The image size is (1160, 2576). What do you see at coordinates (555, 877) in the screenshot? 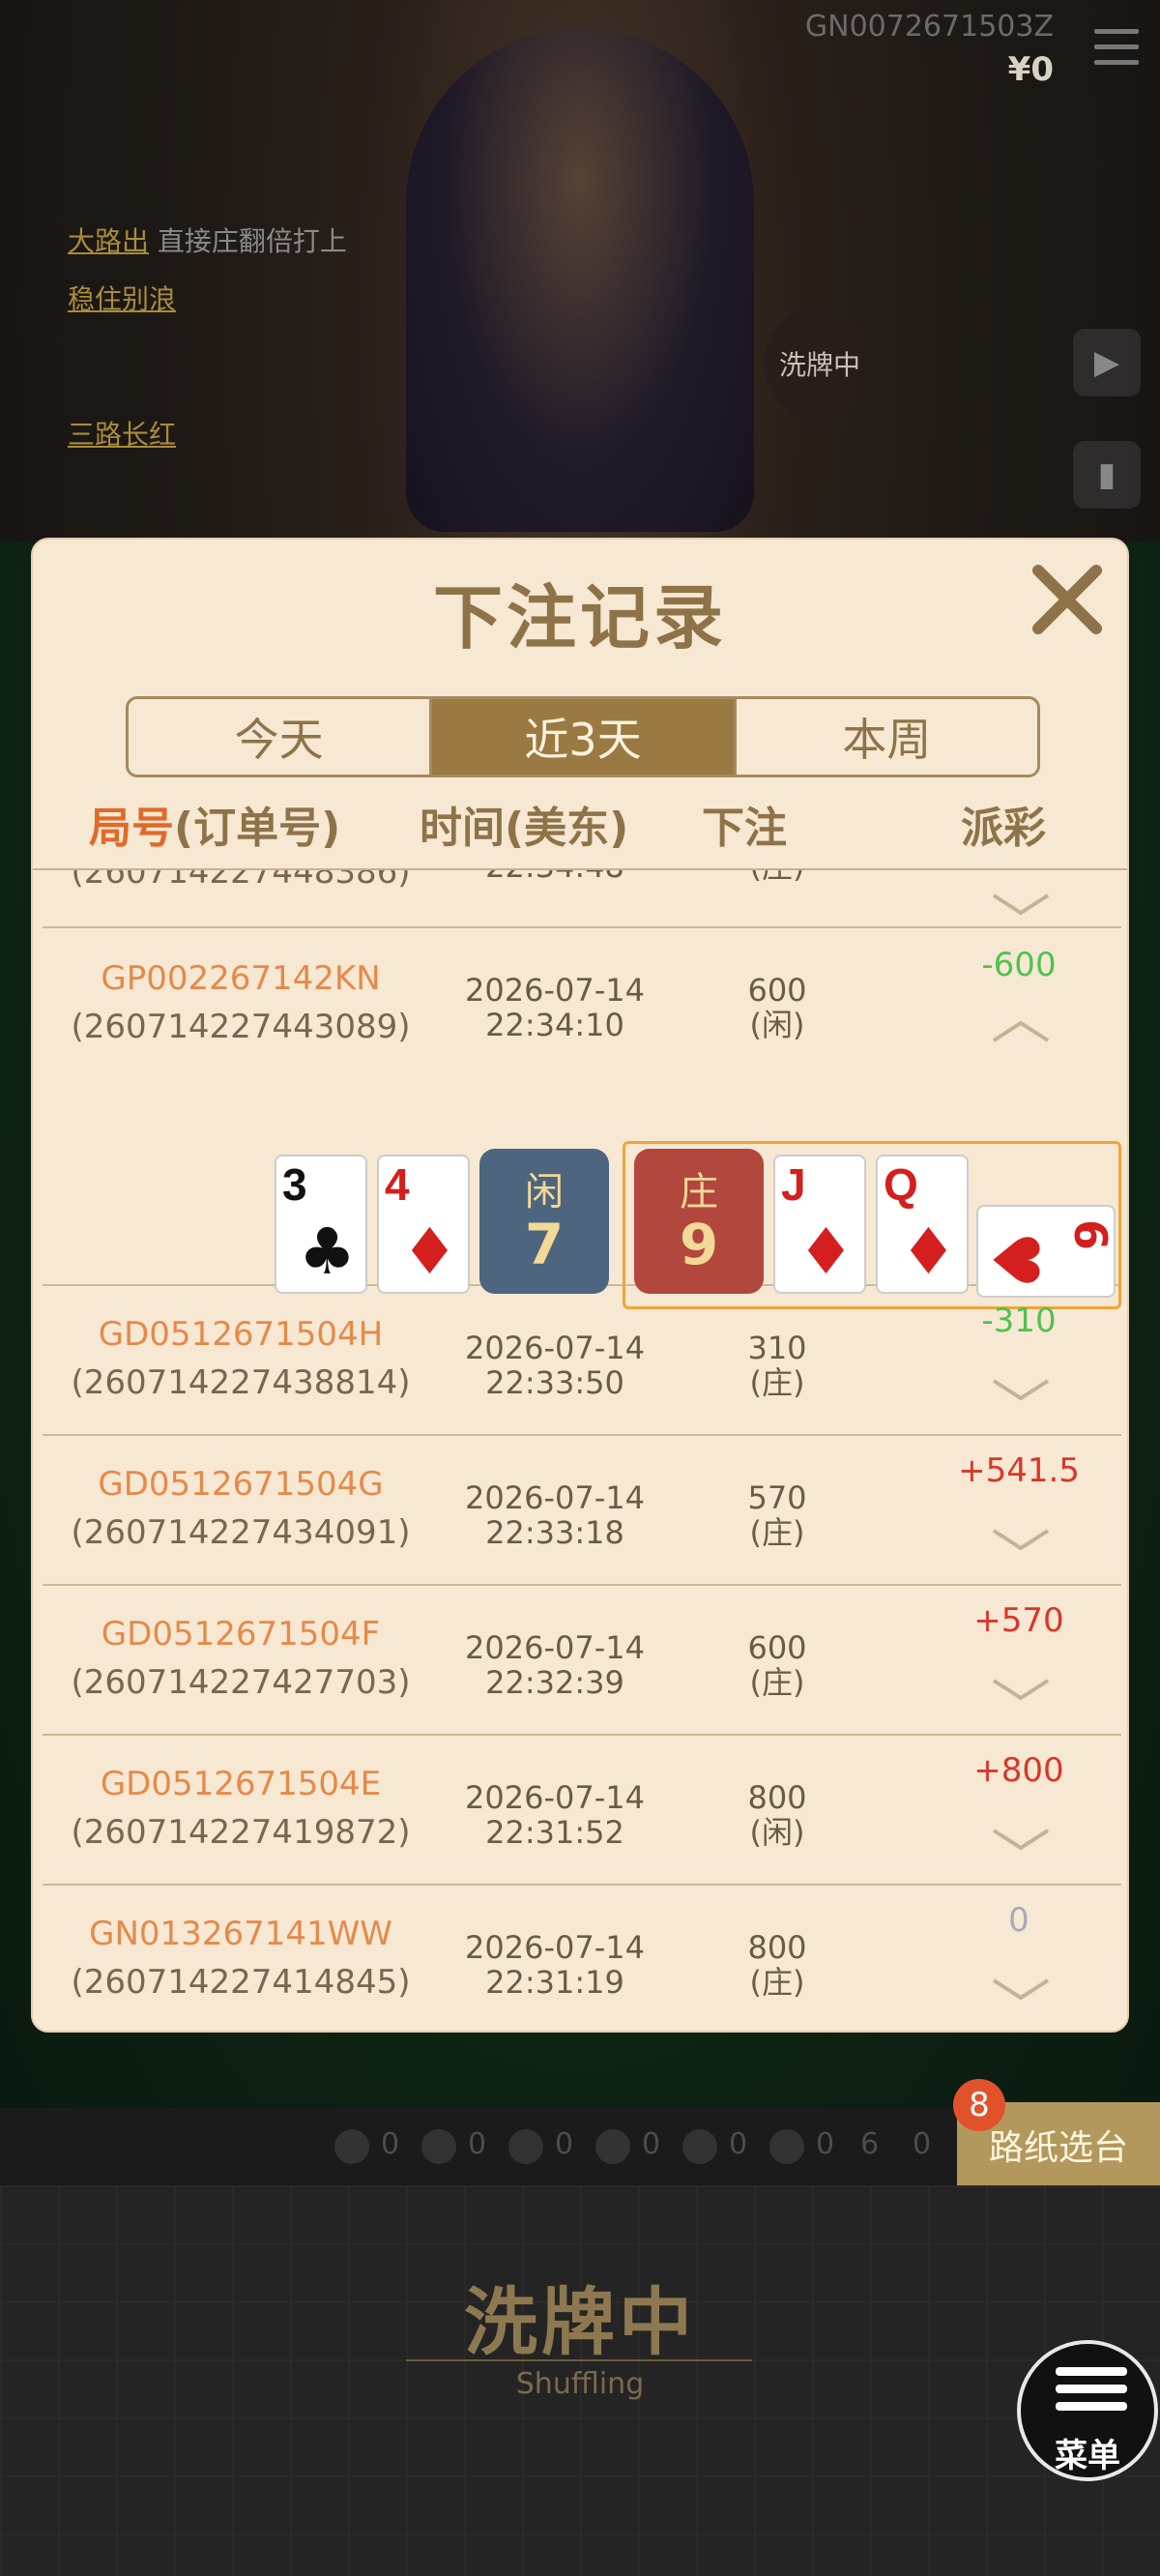
I see `row-time-cell: 22:34:48` at bounding box center [555, 877].